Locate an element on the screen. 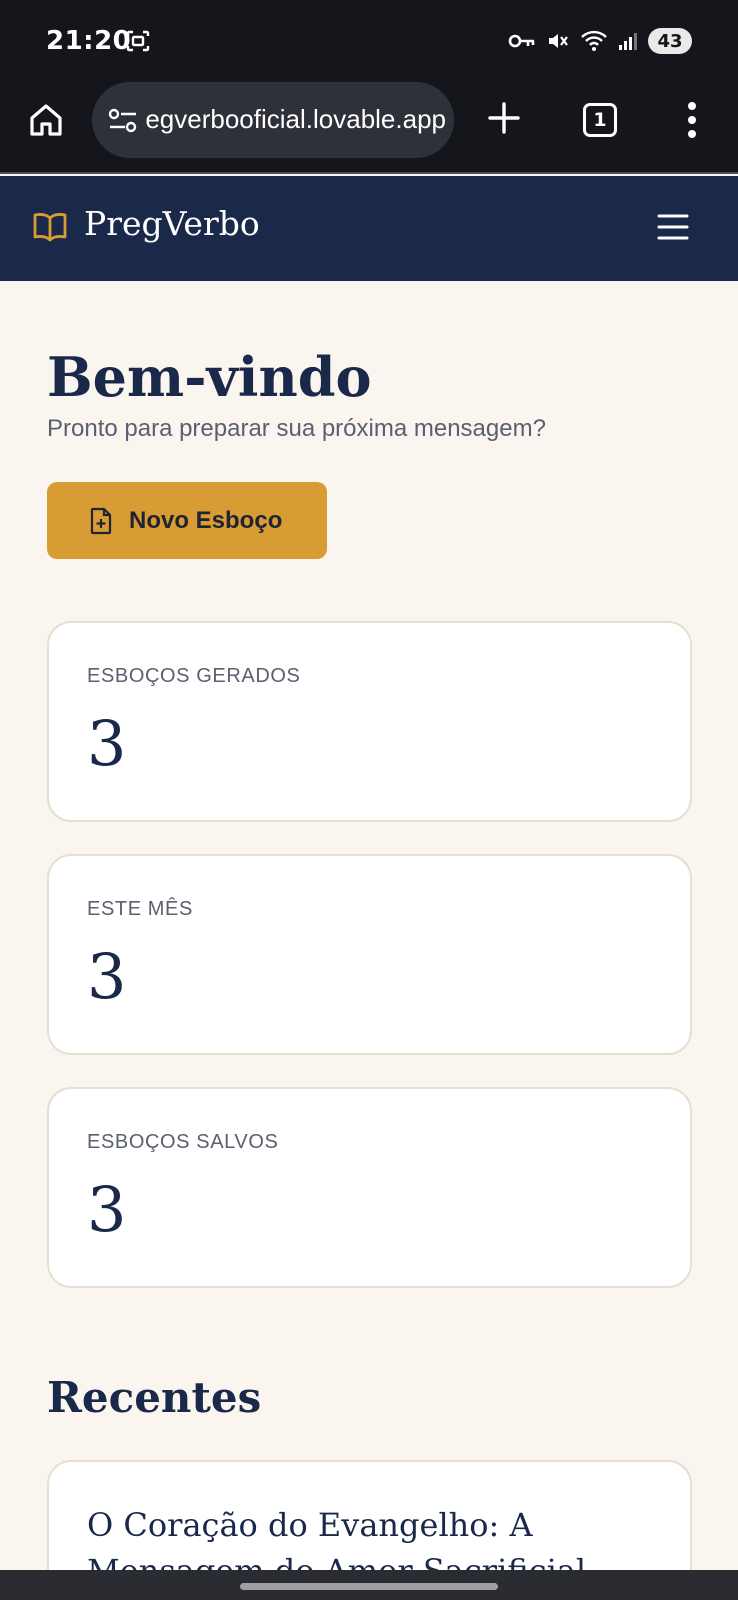 The width and height of the screenshot is (738, 1600). wifi-icon is located at coordinates (594, 40).